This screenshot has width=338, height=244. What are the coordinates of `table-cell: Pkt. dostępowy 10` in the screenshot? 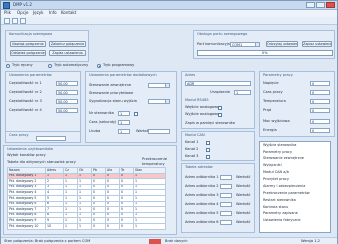 It's located at (26, 226).